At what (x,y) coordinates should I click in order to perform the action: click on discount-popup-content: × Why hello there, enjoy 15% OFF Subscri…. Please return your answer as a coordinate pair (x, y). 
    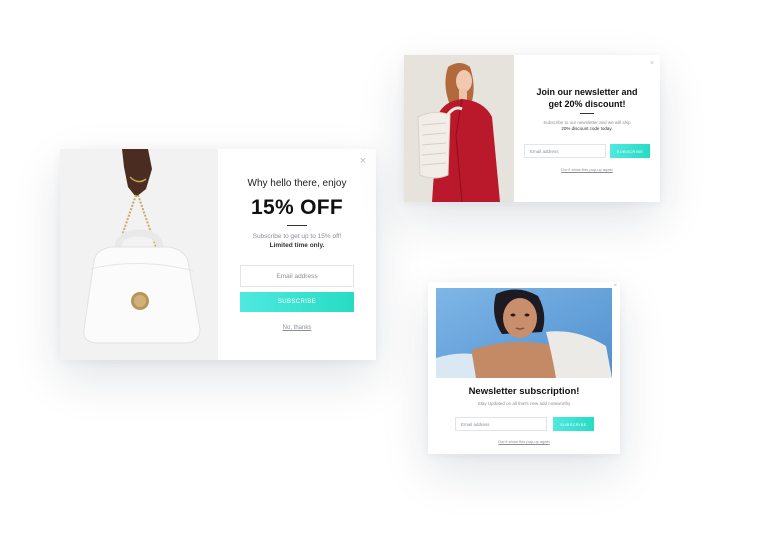
    Looking at the image, I should click on (297, 254).